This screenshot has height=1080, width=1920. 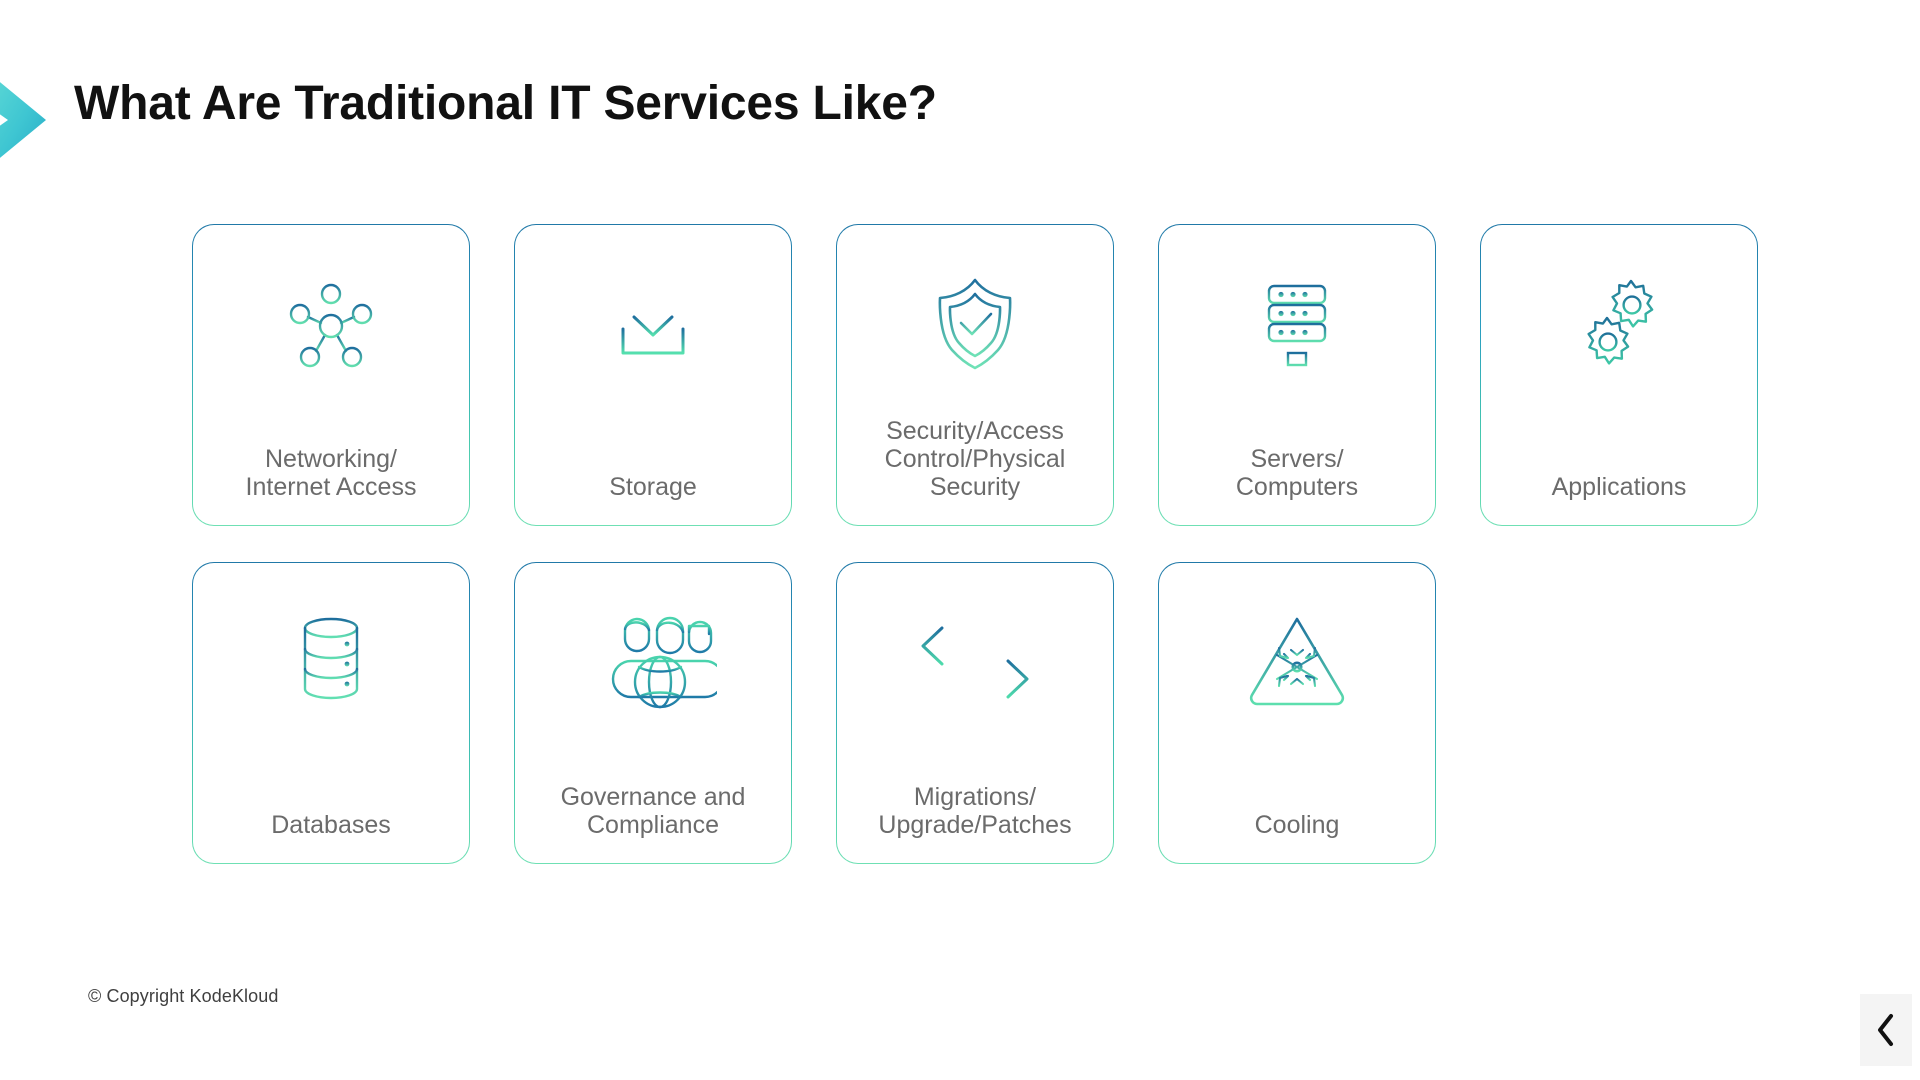 What do you see at coordinates (653, 661) in the screenshot?
I see `people-globe-icon` at bounding box center [653, 661].